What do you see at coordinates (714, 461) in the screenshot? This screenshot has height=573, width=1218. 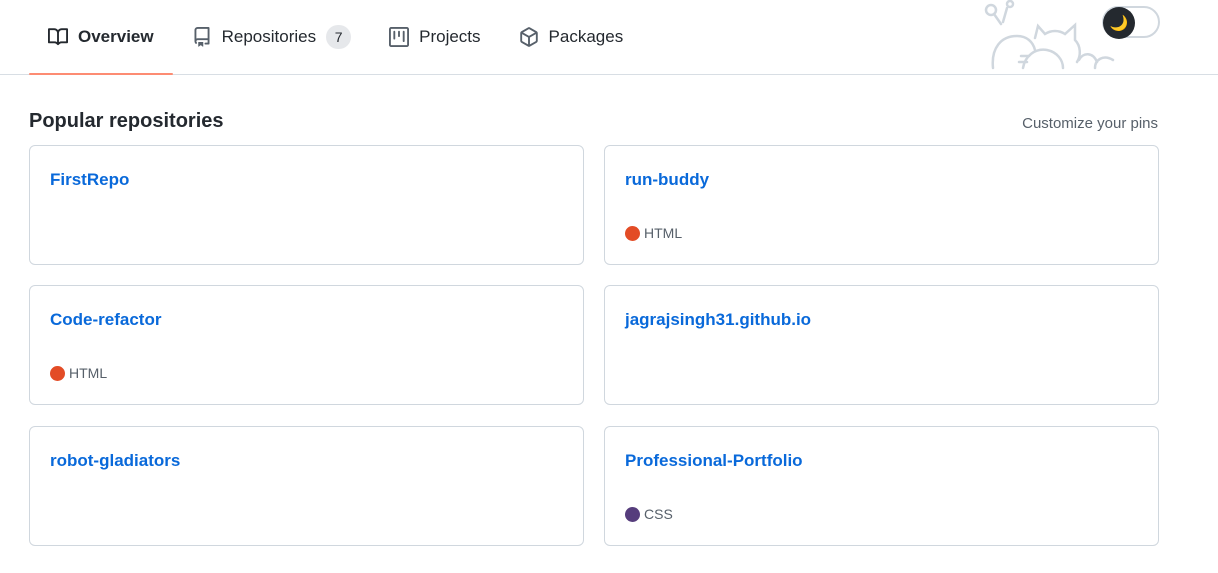 I see `repo-link: Professional-Portfolio` at bounding box center [714, 461].